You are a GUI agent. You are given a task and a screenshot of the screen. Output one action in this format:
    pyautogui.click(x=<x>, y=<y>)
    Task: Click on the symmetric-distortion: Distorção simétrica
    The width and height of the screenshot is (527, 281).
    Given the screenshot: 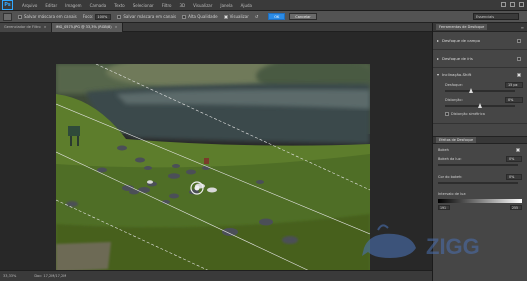 What is the action you would take?
    pyautogui.click(x=480, y=114)
    